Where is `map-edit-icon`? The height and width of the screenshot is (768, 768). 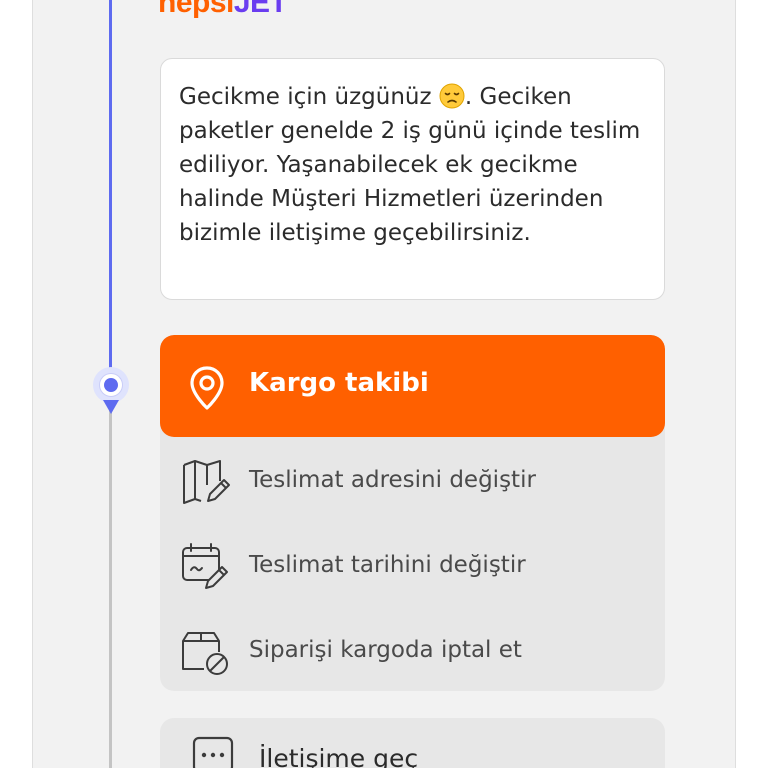 map-edit-icon is located at coordinates (206, 482).